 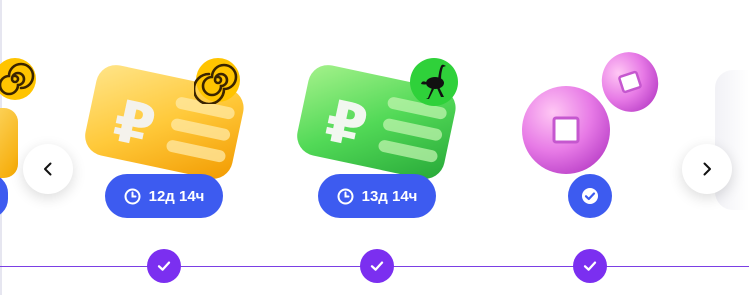 I want to click on reward-timer-text: 13д 14ч, so click(x=389, y=196).